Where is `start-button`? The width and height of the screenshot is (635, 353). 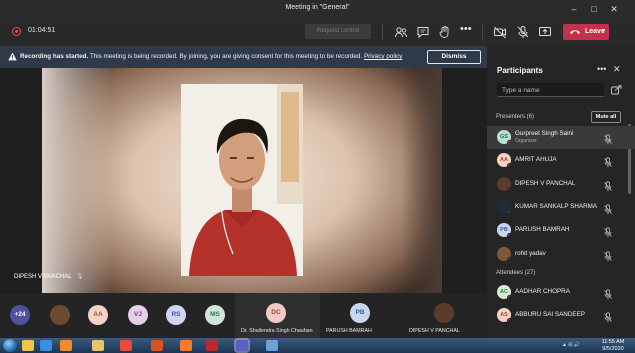 start-button is located at coordinates (10, 345).